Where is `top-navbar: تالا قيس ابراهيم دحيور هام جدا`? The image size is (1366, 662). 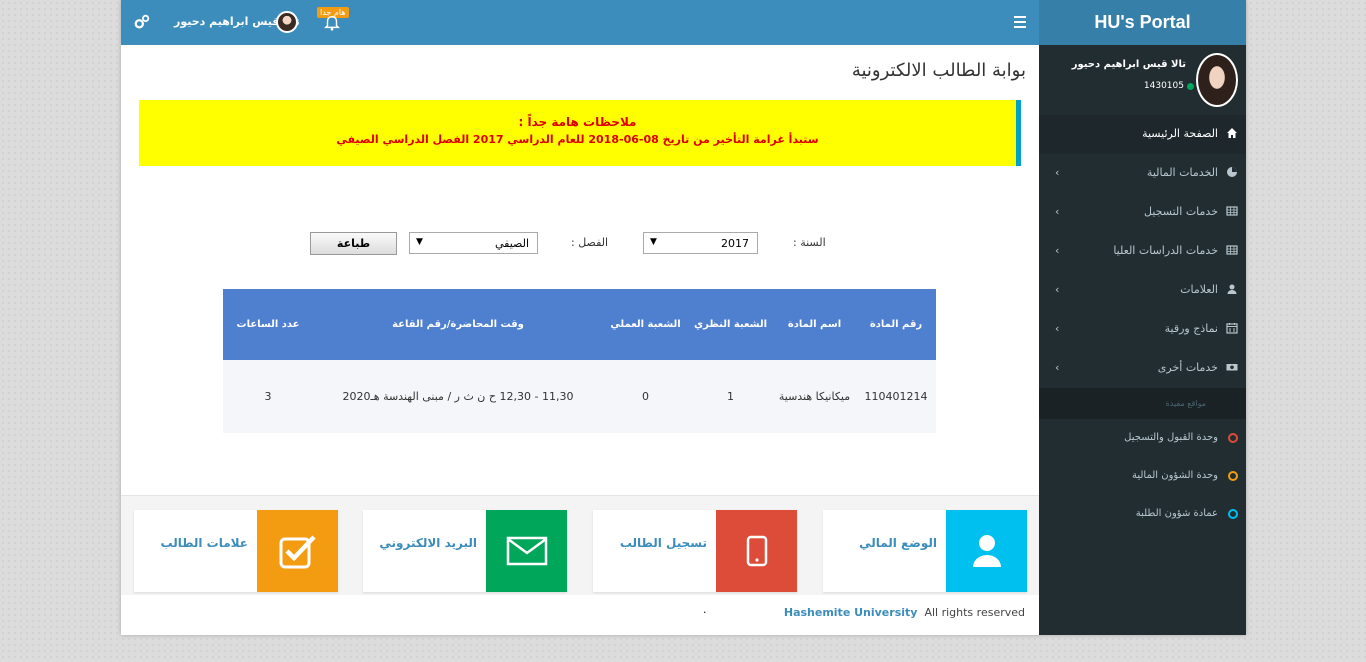
top-navbar: تالا قيس ابراهيم دحيور هام جدا is located at coordinates (580, 22).